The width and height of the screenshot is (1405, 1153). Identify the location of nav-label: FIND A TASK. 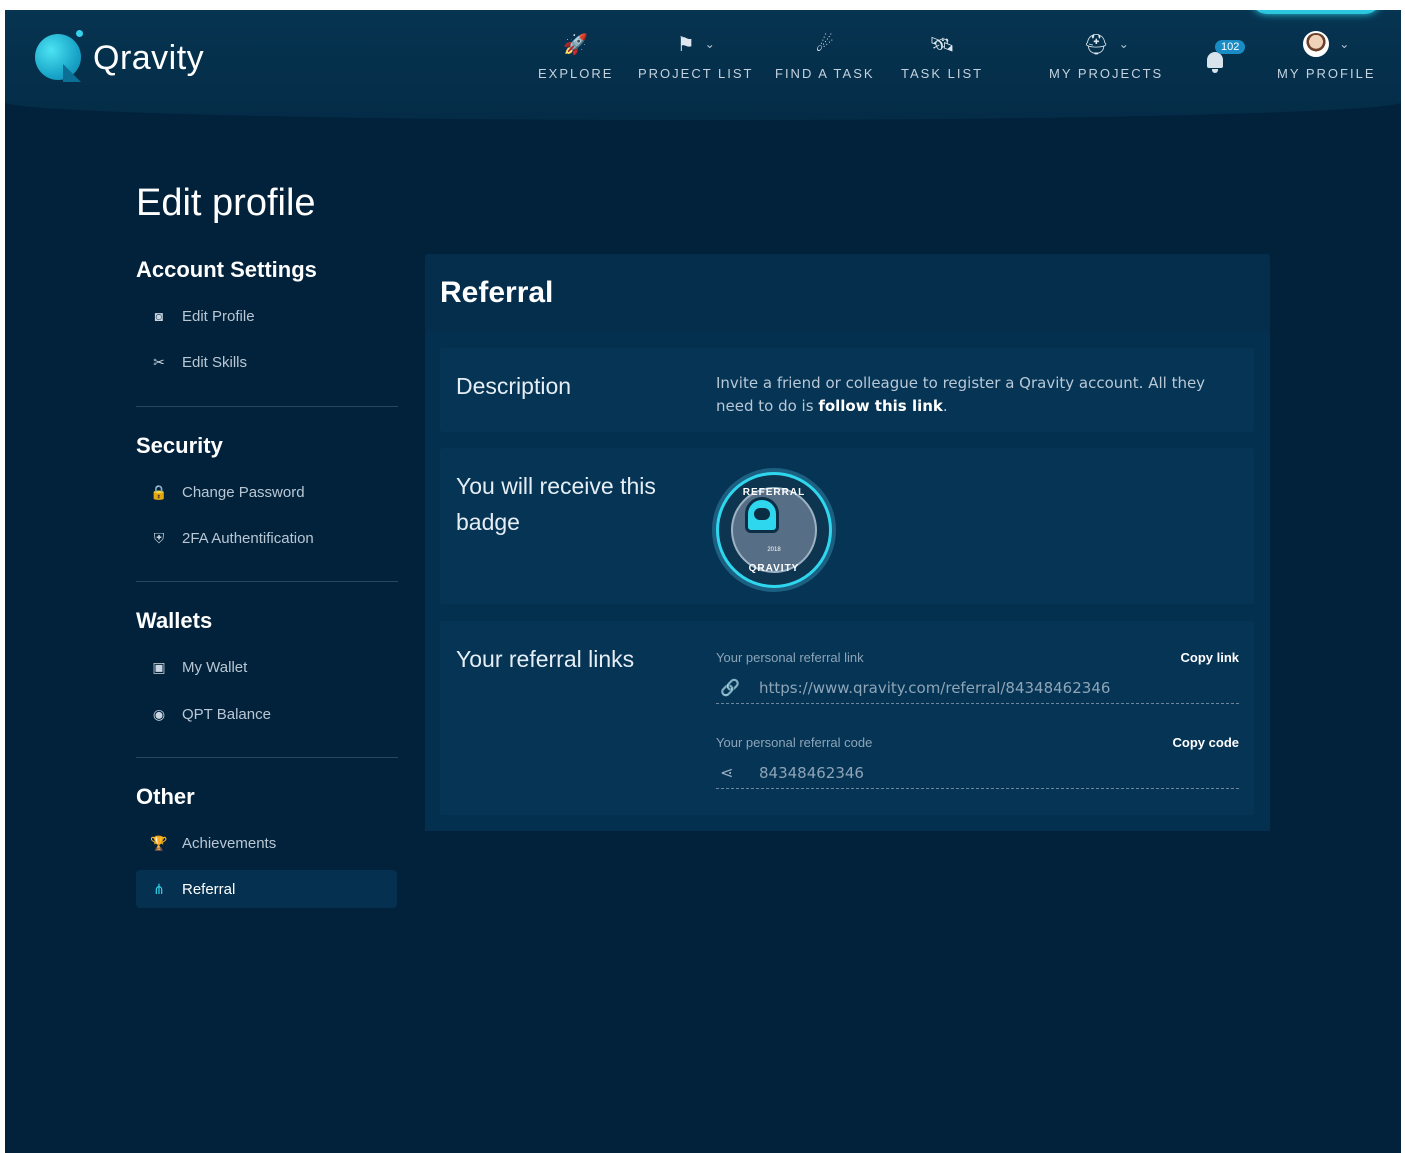
(825, 73).